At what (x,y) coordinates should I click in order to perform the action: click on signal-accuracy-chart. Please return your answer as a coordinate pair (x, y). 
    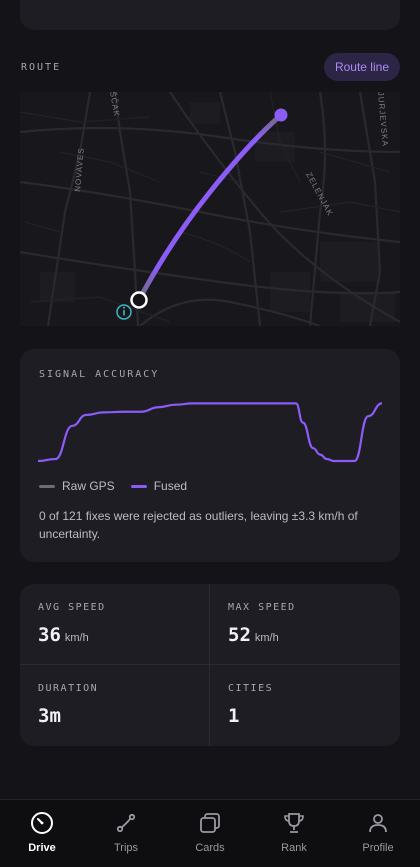
    Looking at the image, I should click on (210, 432).